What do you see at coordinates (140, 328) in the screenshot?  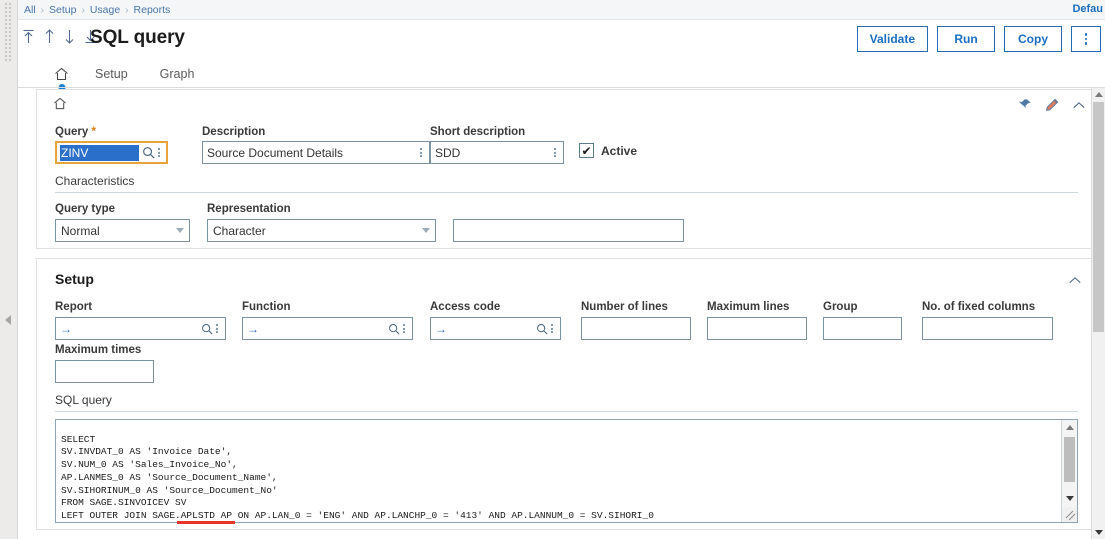 I see `report-field: →` at bounding box center [140, 328].